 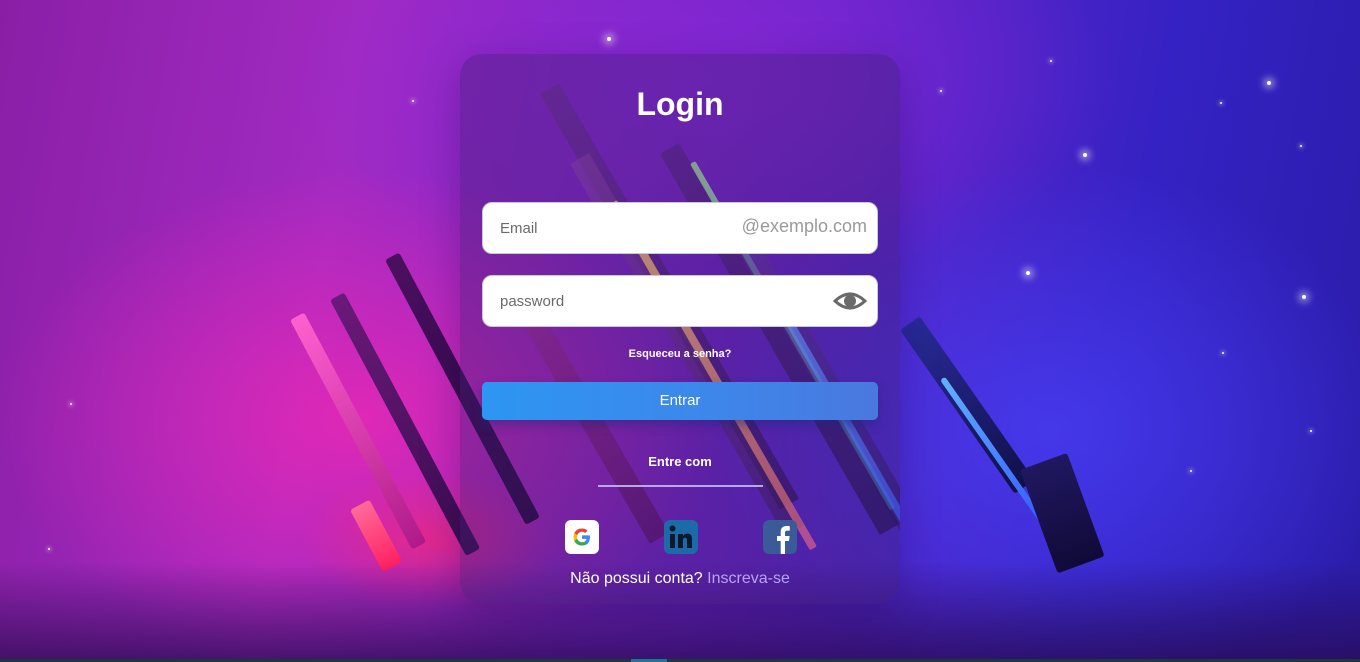 What do you see at coordinates (680, 228) in the screenshot?
I see `email-field: @exemplo.com` at bounding box center [680, 228].